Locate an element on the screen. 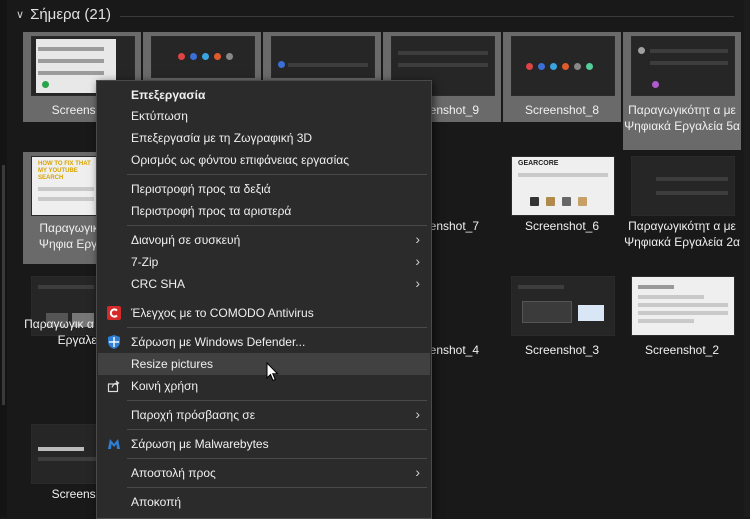  menu-item-7zip: 7-Zip › is located at coordinates (264, 262).